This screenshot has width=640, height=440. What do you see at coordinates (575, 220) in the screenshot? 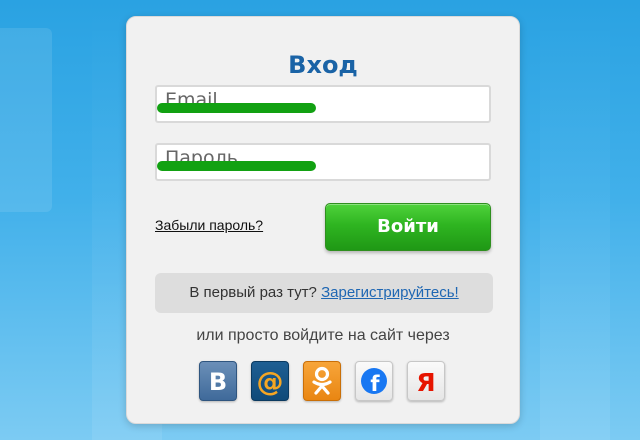
I see `background-streak` at bounding box center [575, 220].